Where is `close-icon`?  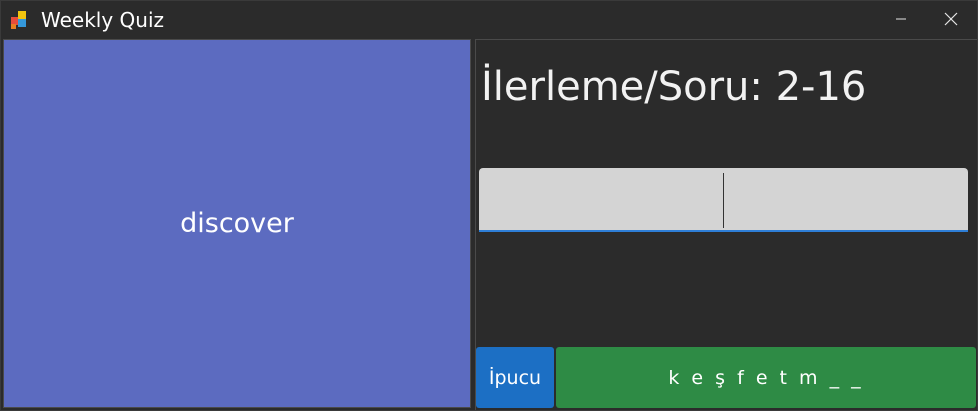 close-icon is located at coordinates (951, 19).